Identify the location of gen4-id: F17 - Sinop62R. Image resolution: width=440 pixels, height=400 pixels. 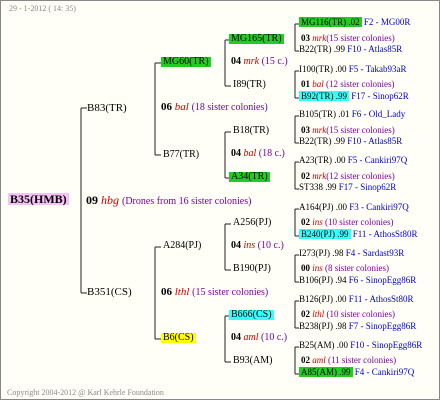
(366, 187).